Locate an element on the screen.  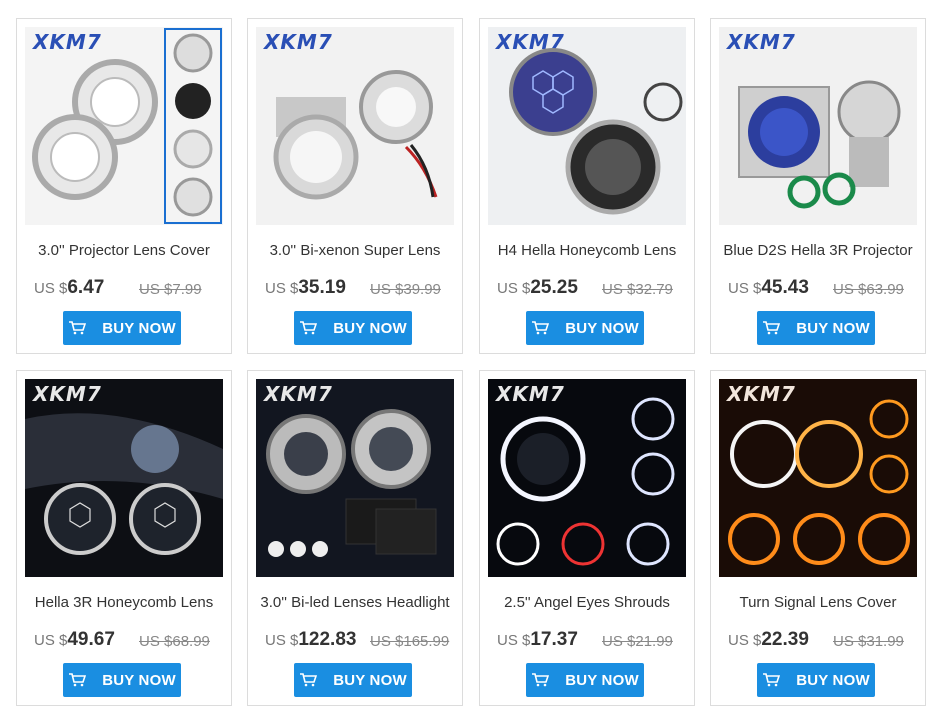
product-title: 2.5'' Angel Eyes Shrouds is located at coordinates (587, 602).